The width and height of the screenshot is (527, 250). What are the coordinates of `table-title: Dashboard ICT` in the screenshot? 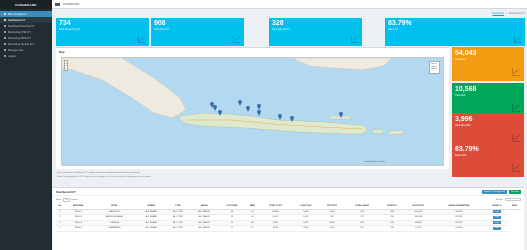 It's located at (66, 191).